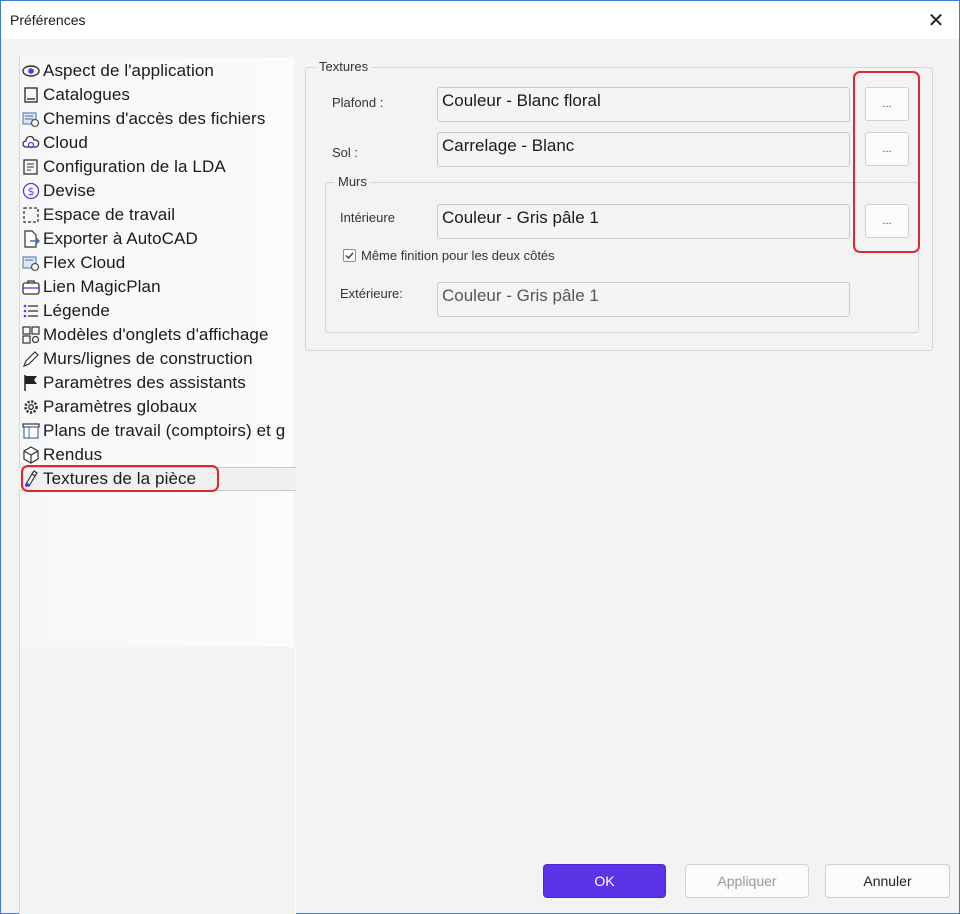 The height and width of the screenshot is (914, 960). I want to click on sidebar-empty-area, so click(157, 780).